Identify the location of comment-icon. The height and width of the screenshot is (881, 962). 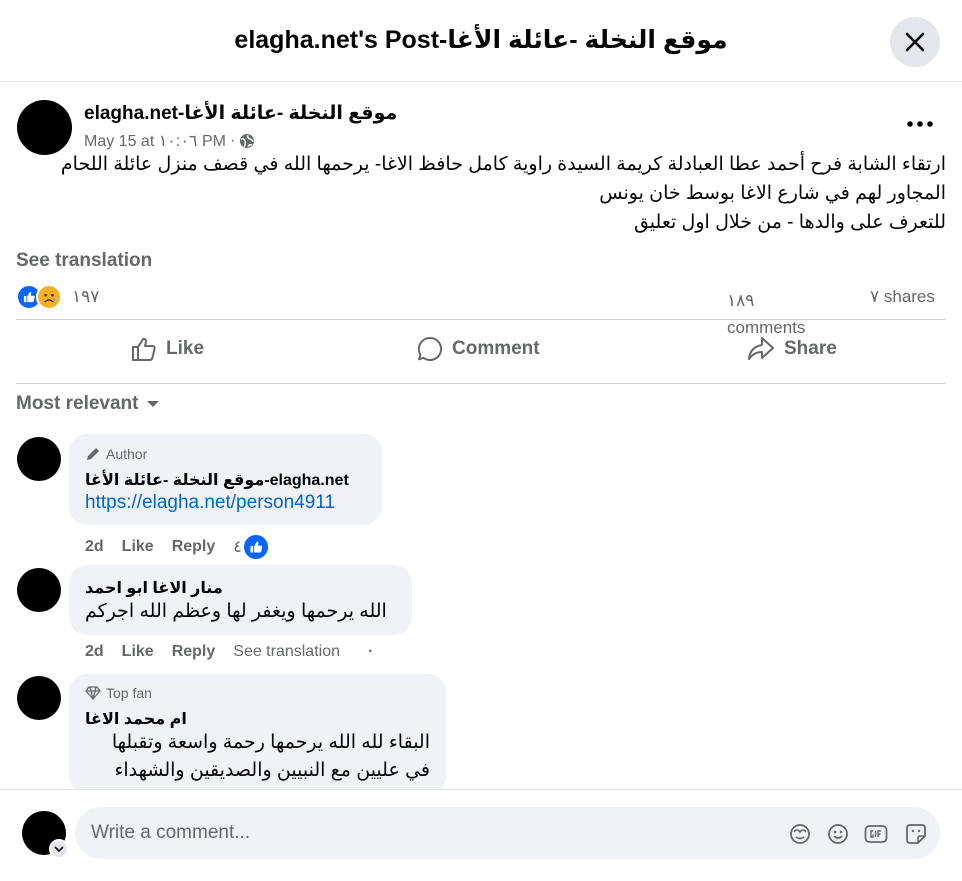
(430, 348).